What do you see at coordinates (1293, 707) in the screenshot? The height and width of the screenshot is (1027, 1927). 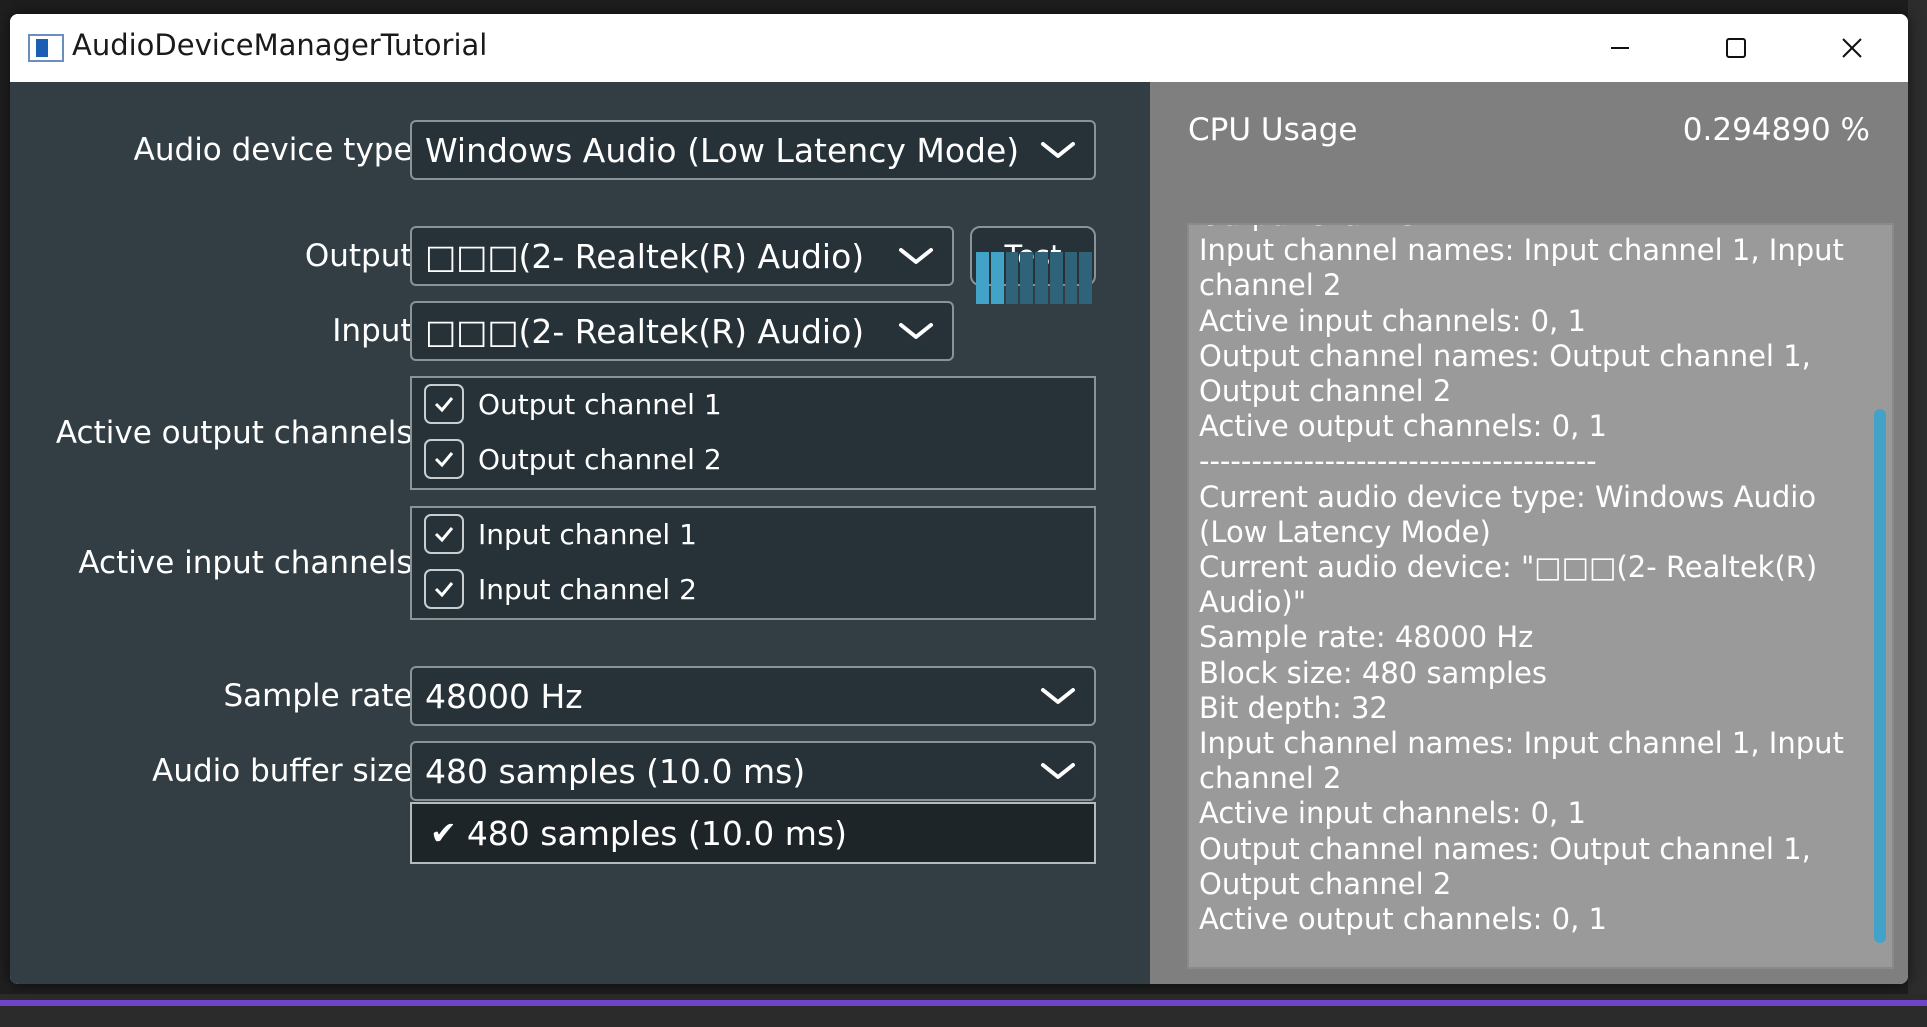 I see `log-line: Bit depth: 32` at bounding box center [1293, 707].